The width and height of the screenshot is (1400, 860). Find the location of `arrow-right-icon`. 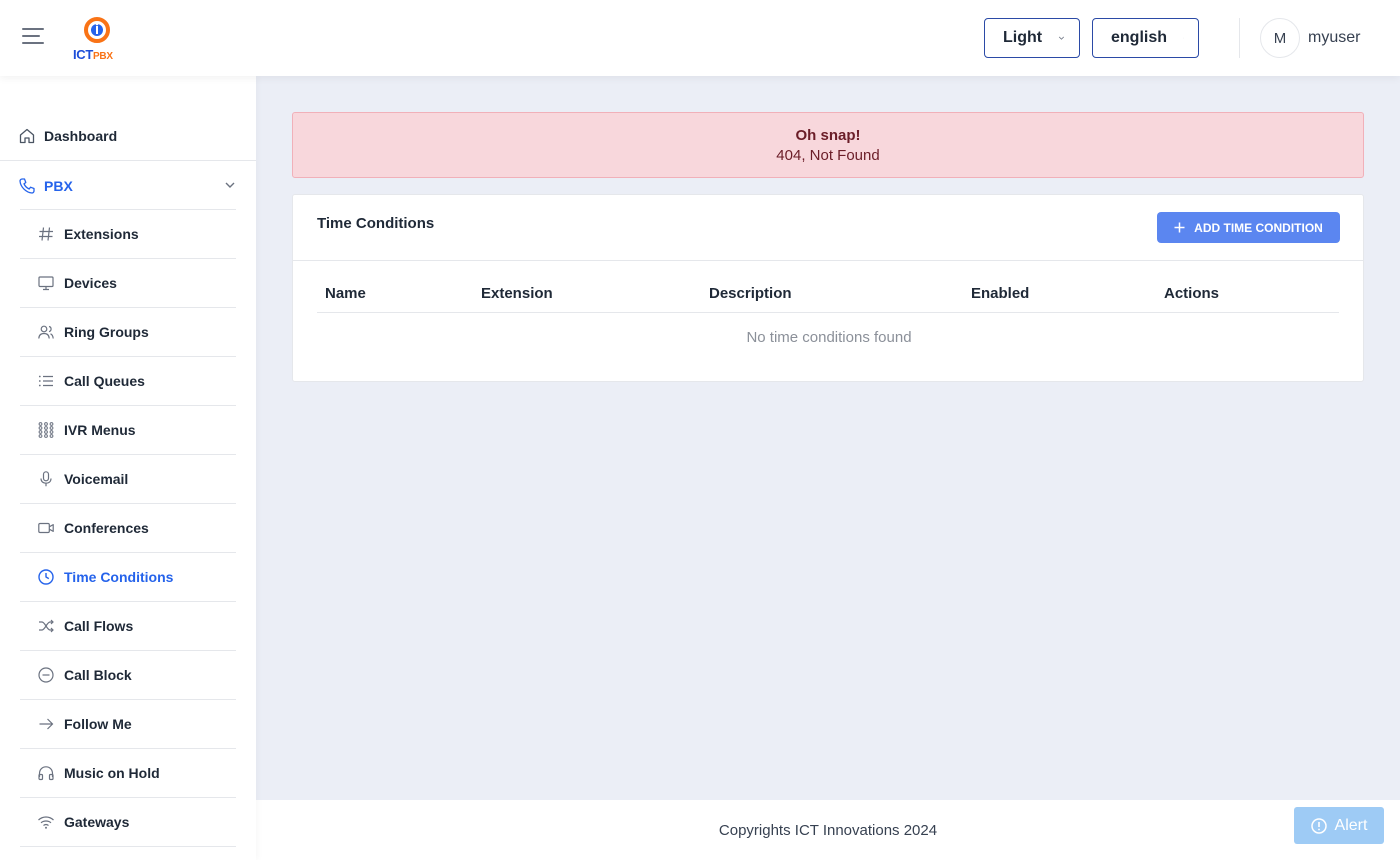

arrow-right-icon is located at coordinates (46, 724).